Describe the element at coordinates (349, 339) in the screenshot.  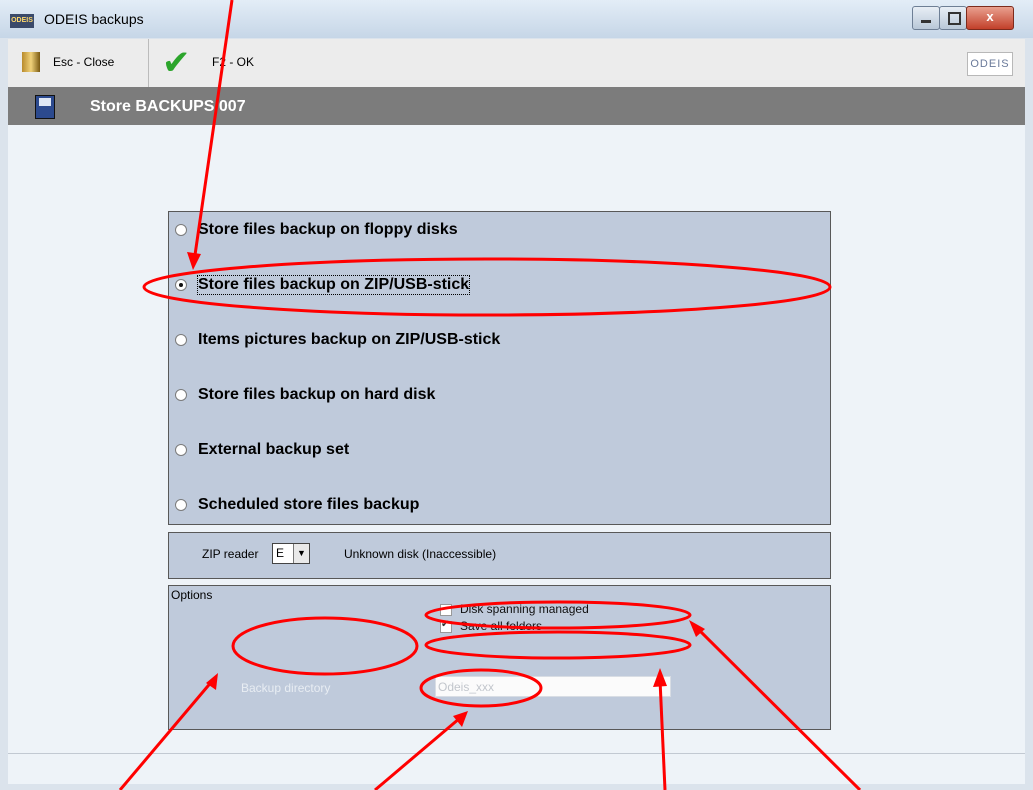
I see `option-label: Items pictures backup on ZIP/USB-stick` at that location.